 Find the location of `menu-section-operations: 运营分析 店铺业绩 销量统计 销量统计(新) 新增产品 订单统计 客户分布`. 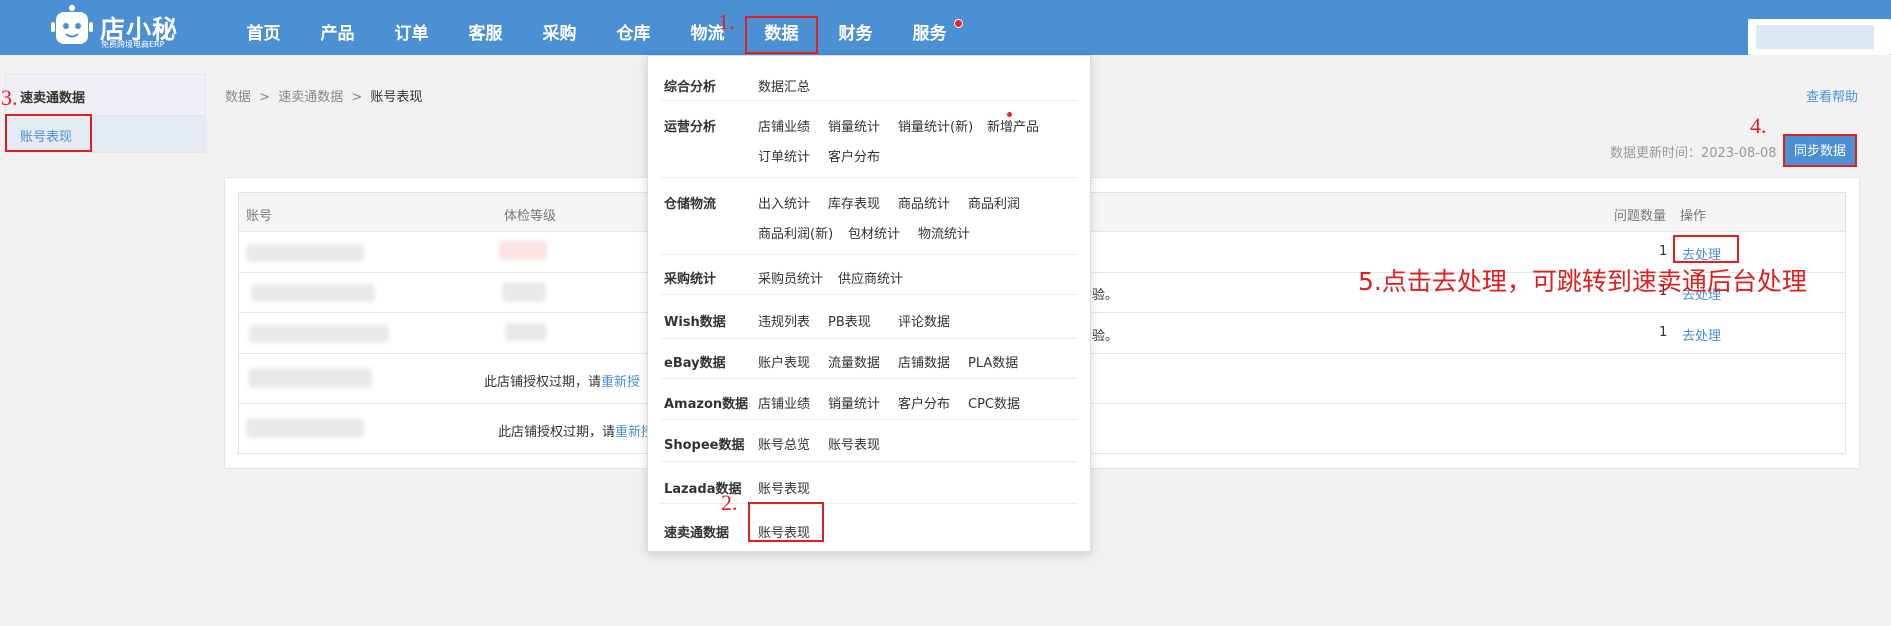

menu-section-operations: 运营分析 店铺业绩 销量统计 销量统计(新) 新增产品 订单统计 客户分布 is located at coordinates (869, 138).